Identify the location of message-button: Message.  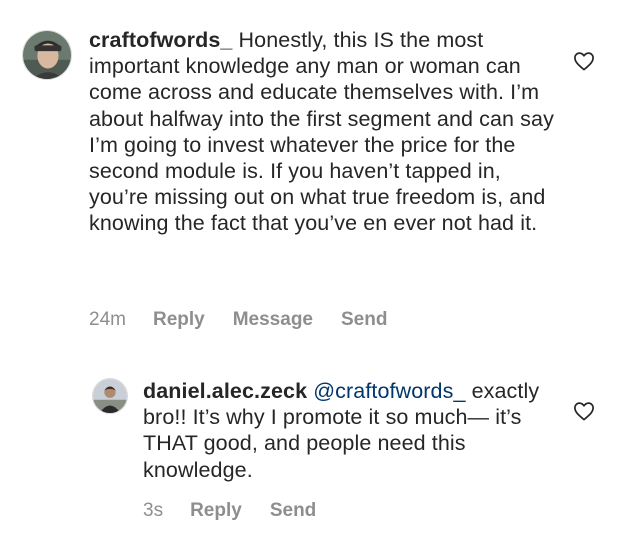
(273, 320).